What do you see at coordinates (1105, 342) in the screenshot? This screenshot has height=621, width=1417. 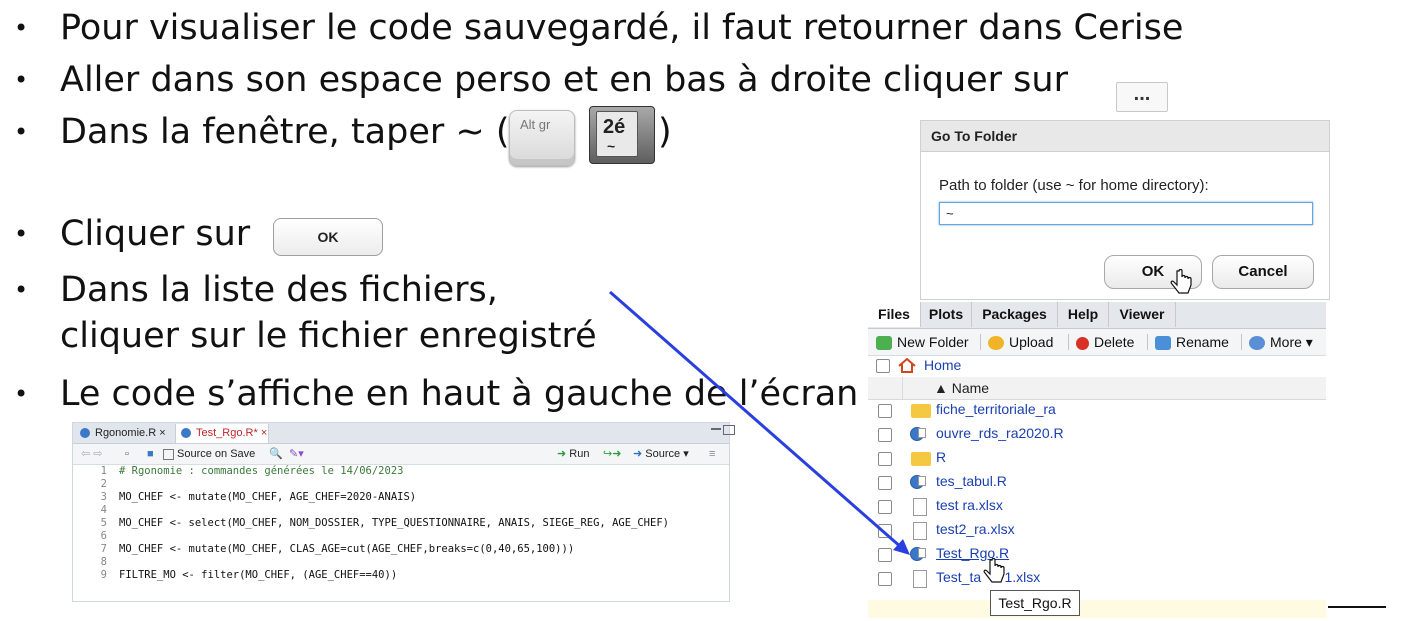 I see `delete-button: Delete` at bounding box center [1105, 342].